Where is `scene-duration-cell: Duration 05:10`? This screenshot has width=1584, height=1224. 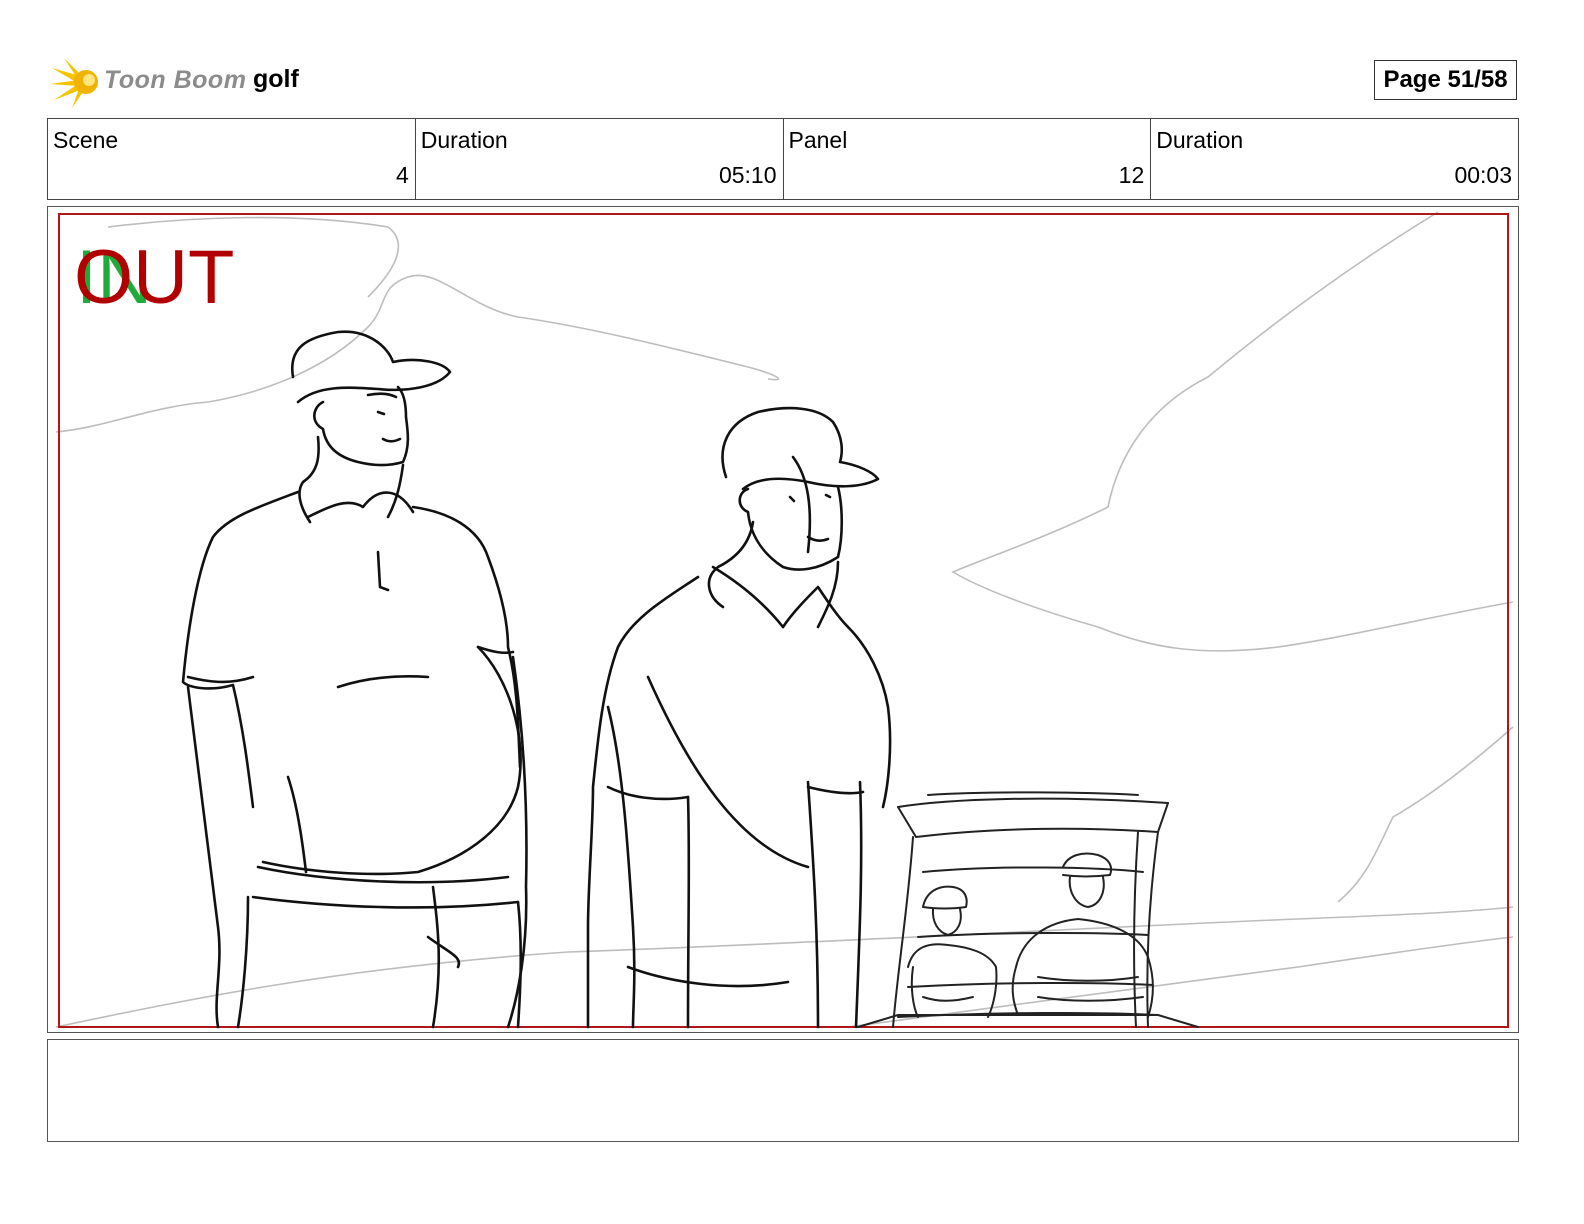 scene-duration-cell: Duration 05:10 is located at coordinates (600, 159).